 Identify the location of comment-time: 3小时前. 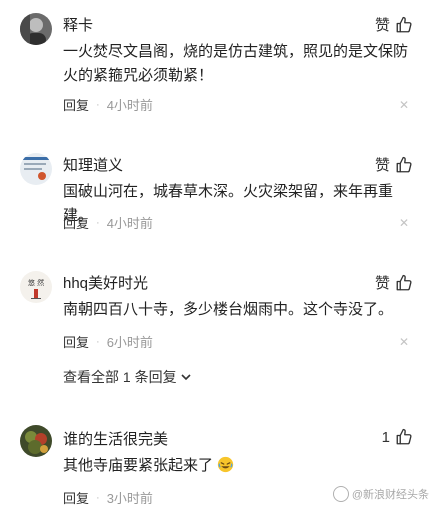
(129, 498).